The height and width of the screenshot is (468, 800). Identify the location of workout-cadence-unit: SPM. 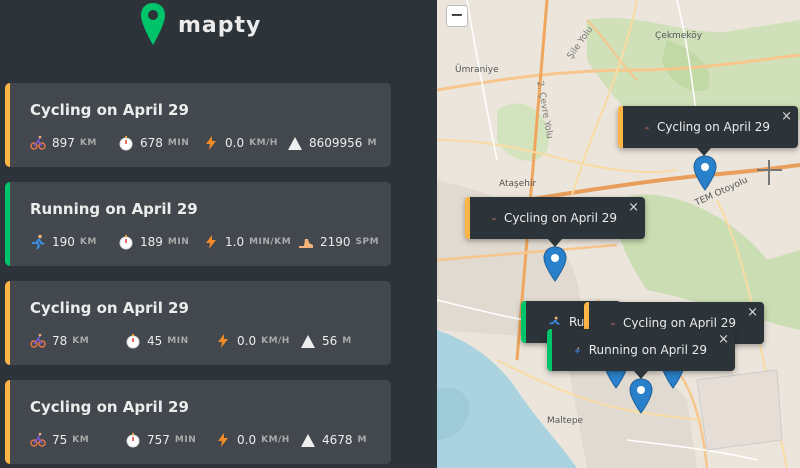
(367, 242).